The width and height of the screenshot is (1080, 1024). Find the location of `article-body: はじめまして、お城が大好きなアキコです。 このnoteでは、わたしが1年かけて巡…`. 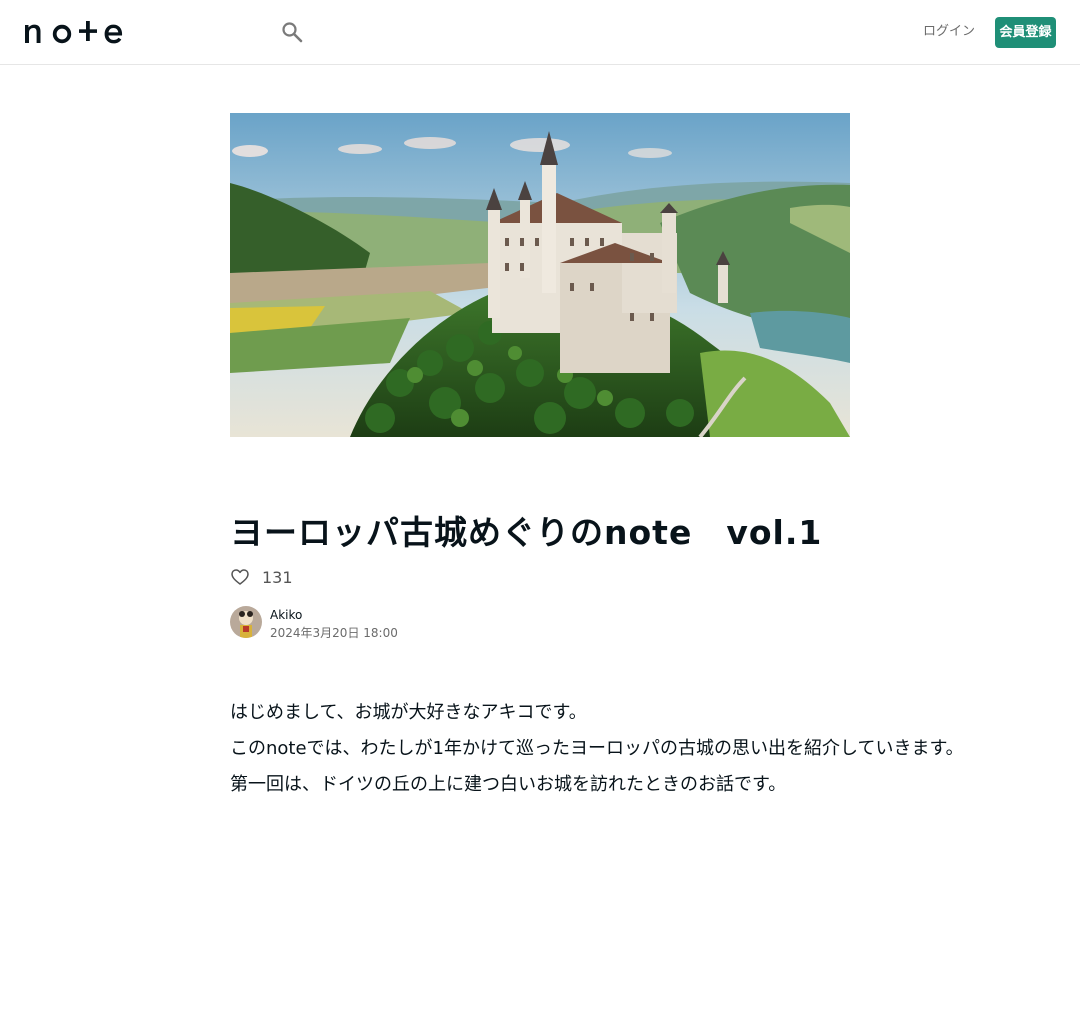

article-body: はじめまして、お城が大好きなアキコです。 このnoteでは、わたしが1年かけて巡… is located at coordinates (597, 749).